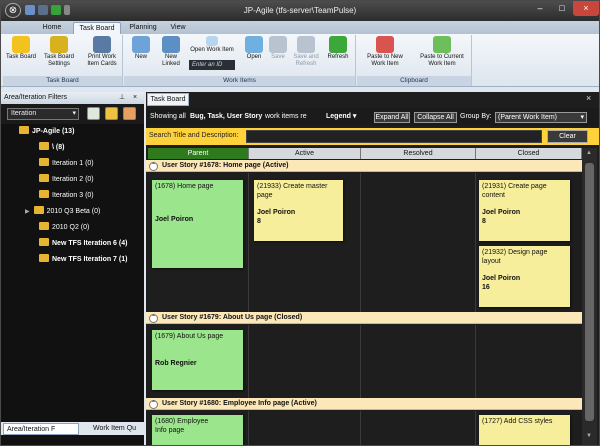  What do you see at coordinates (582, 117) in the screenshot?
I see `chevron-down-icon: ▾` at bounding box center [582, 117].